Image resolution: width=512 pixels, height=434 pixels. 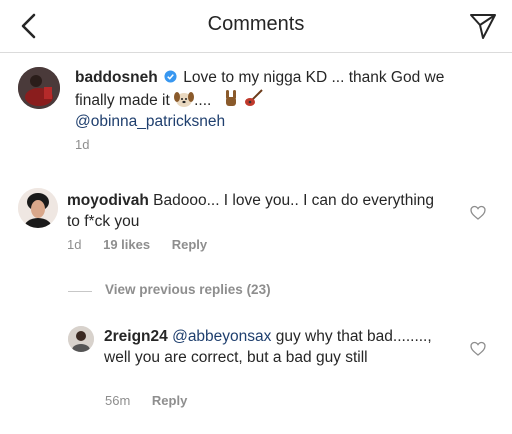 What do you see at coordinates (82, 144) in the screenshot?
I see `caption-time: 1d` at bounding box center [82, 144].